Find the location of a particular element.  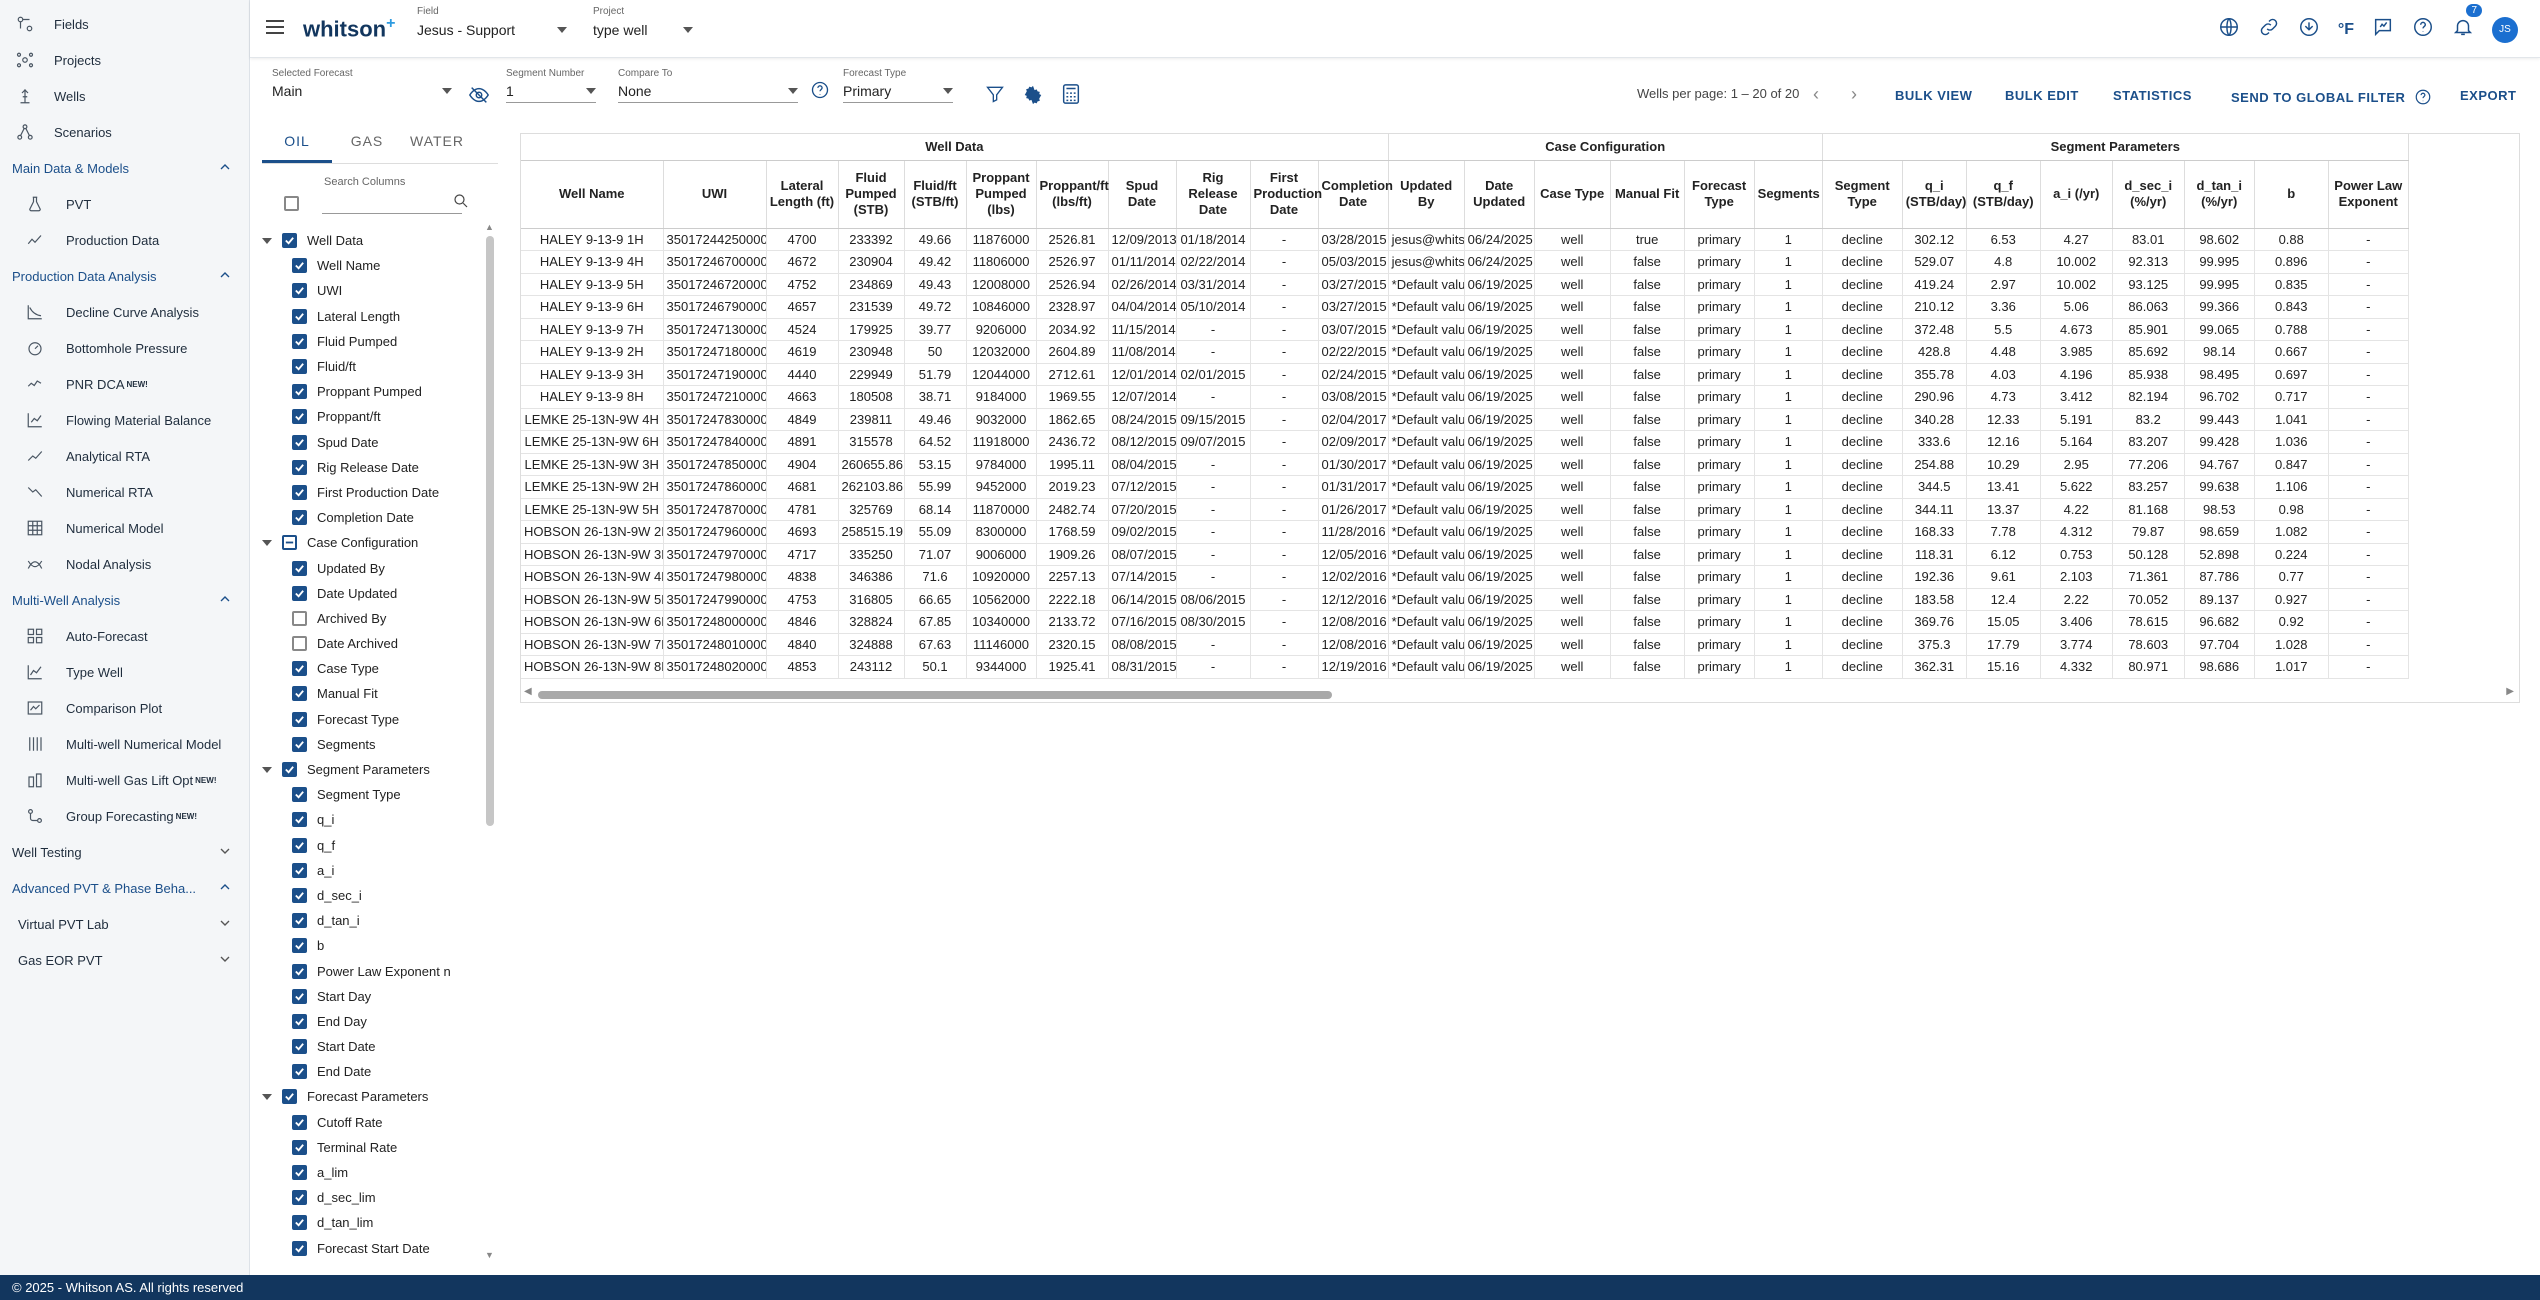

table-cell: 35017247850000 is located at coordinates (715, 464).